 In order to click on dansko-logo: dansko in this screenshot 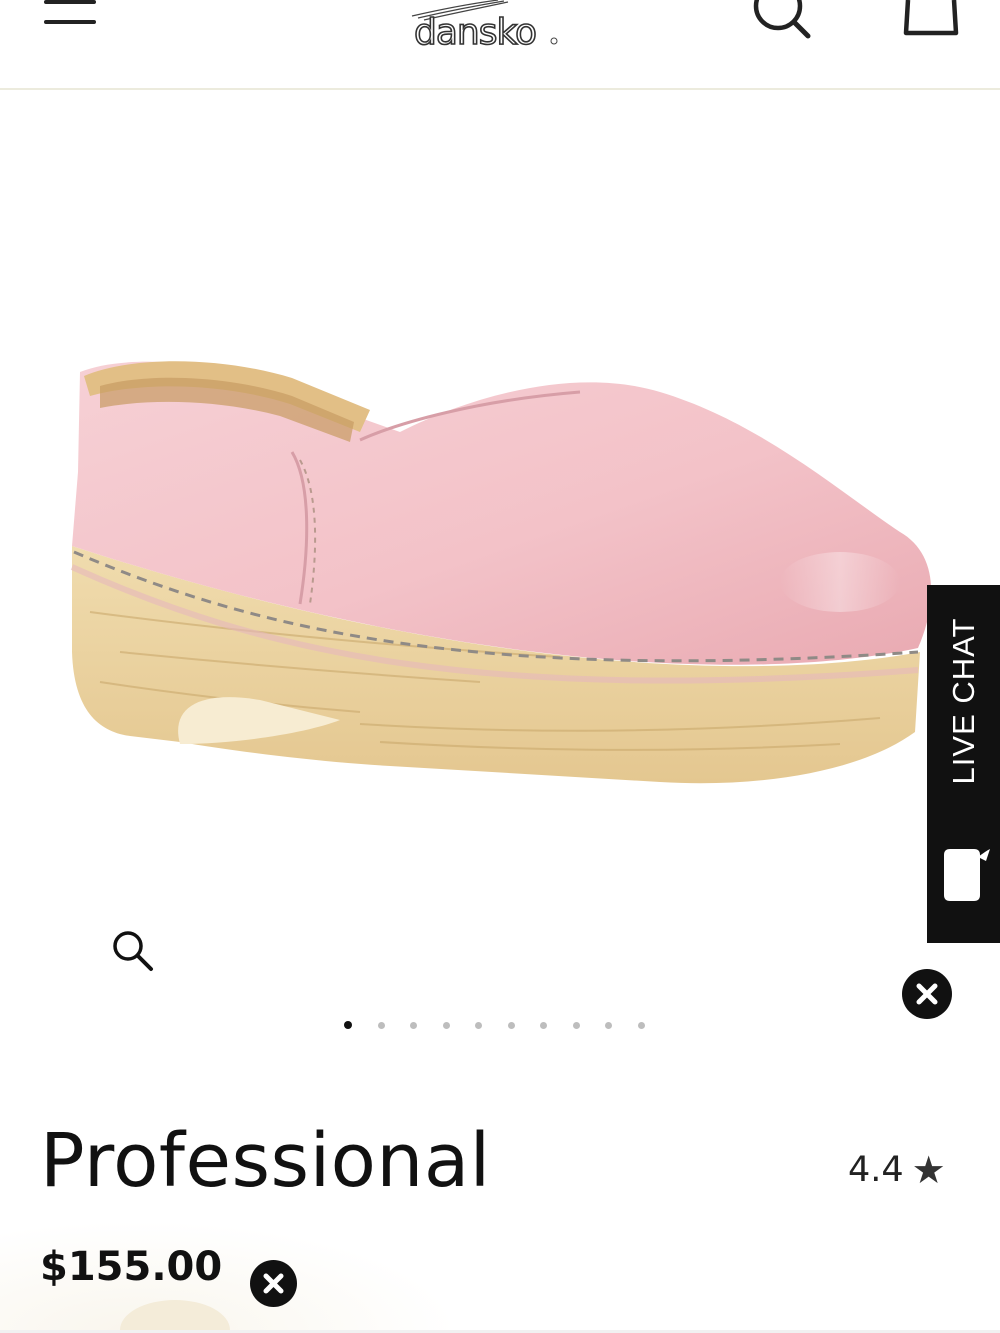, I will do `click(483, 30)`.